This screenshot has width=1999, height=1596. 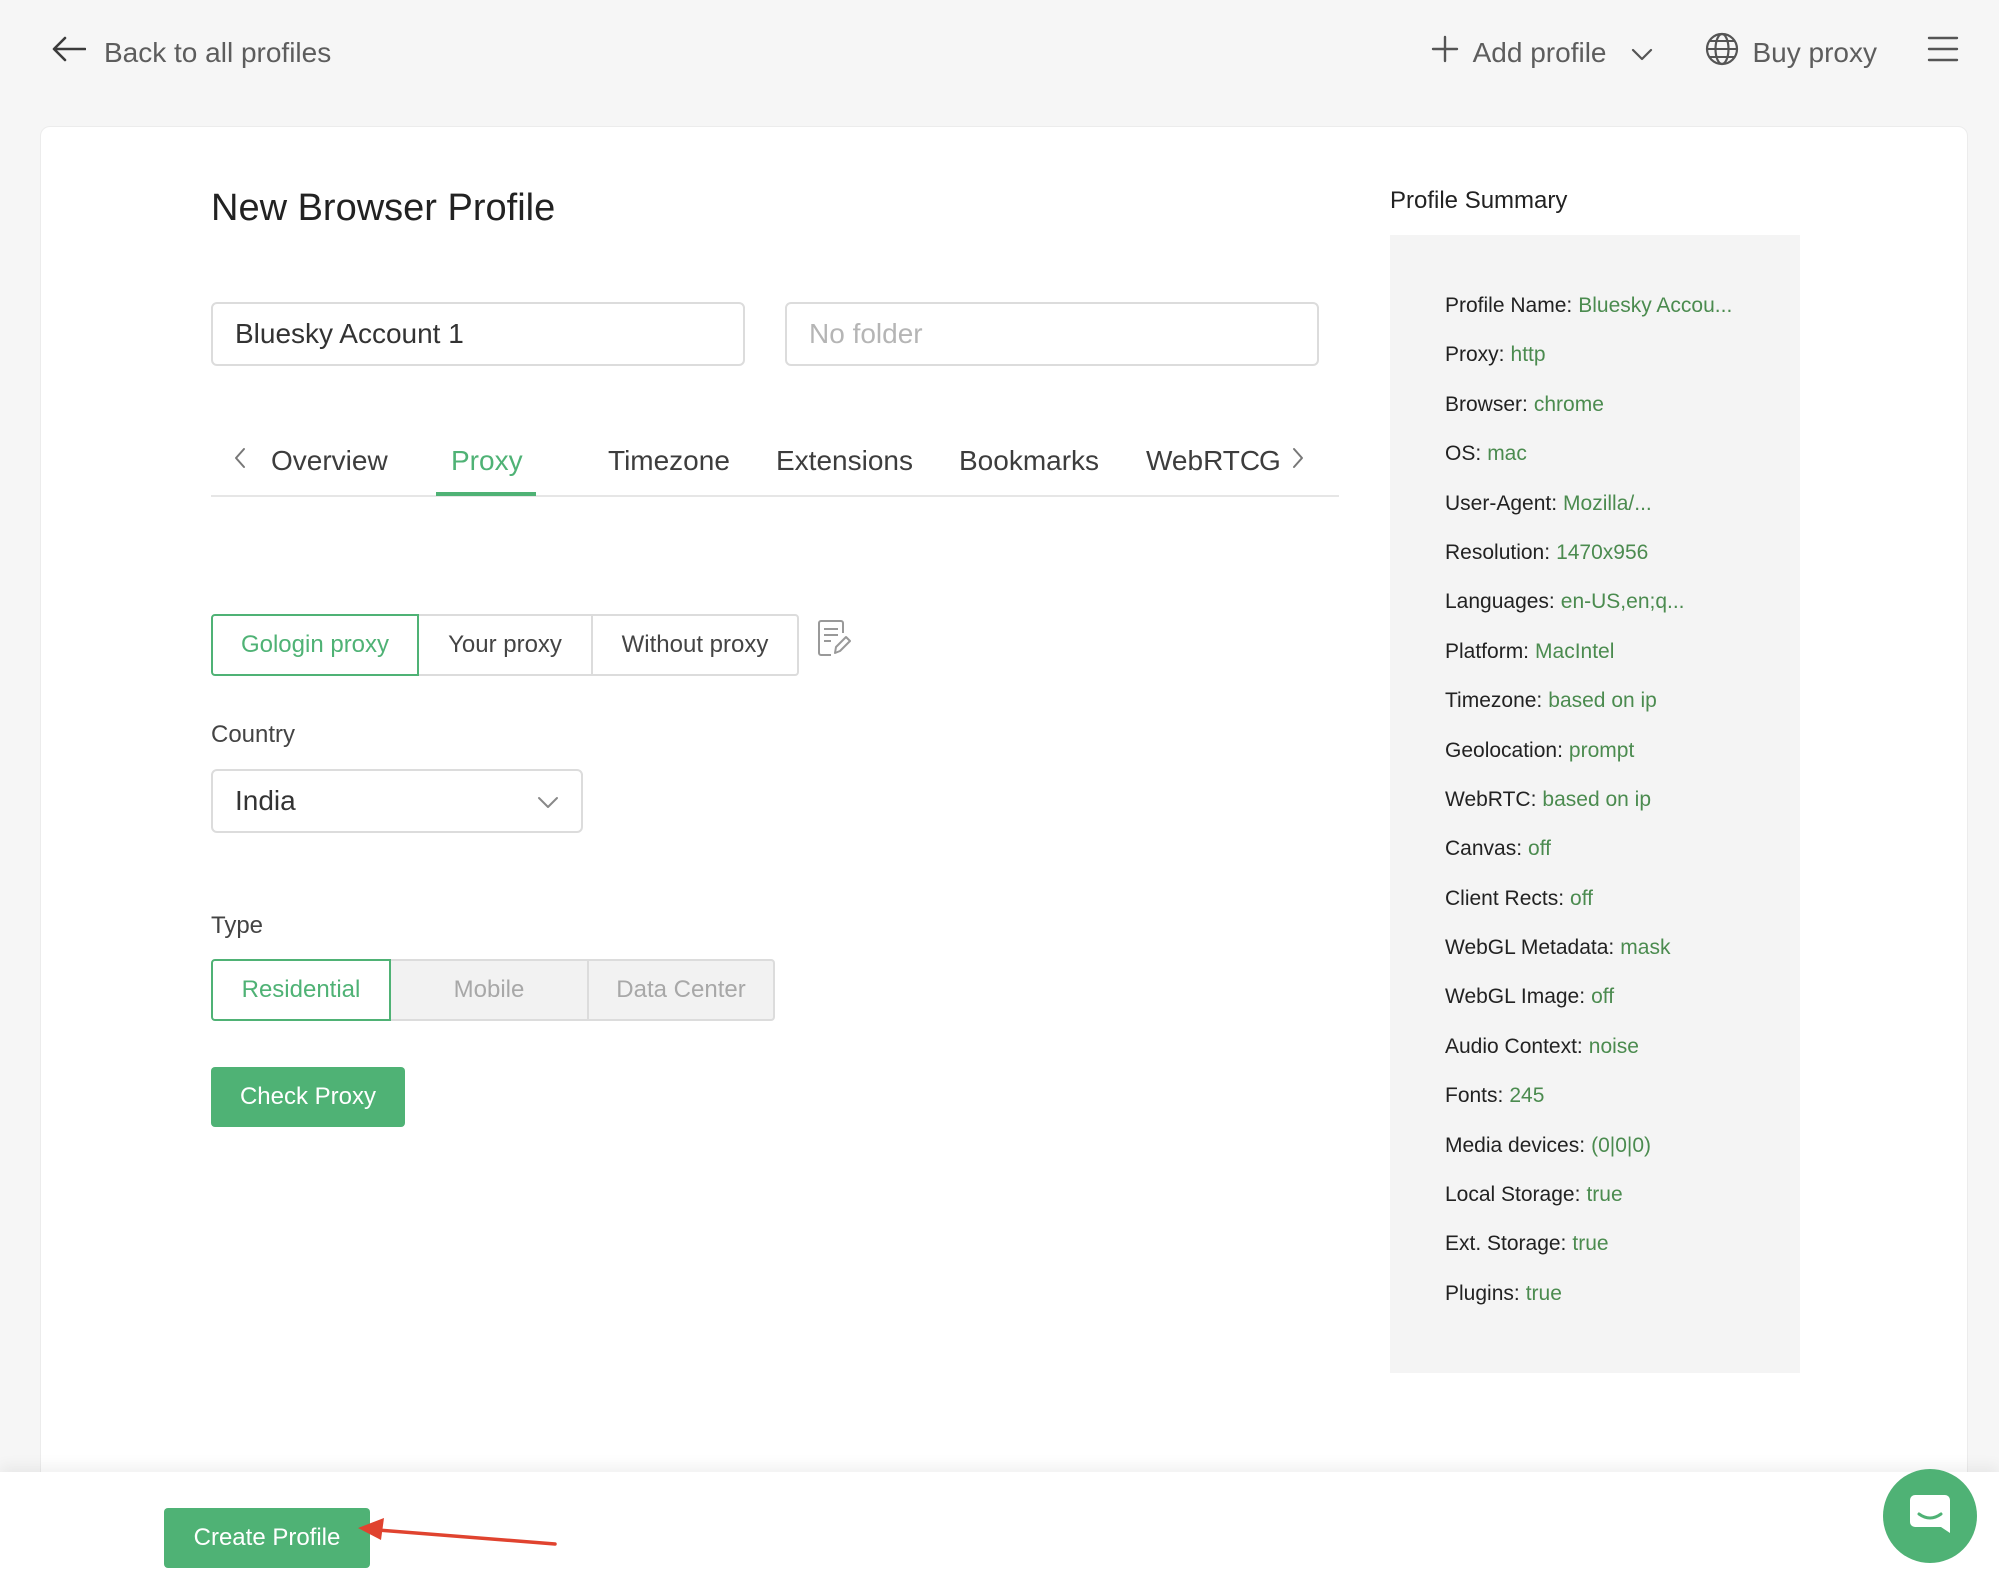 What do you see at coordinates (1695, 52) in the screenshot?
I see `top-actions: Add profile Buy proxy` at bounding box center [1695, 52].